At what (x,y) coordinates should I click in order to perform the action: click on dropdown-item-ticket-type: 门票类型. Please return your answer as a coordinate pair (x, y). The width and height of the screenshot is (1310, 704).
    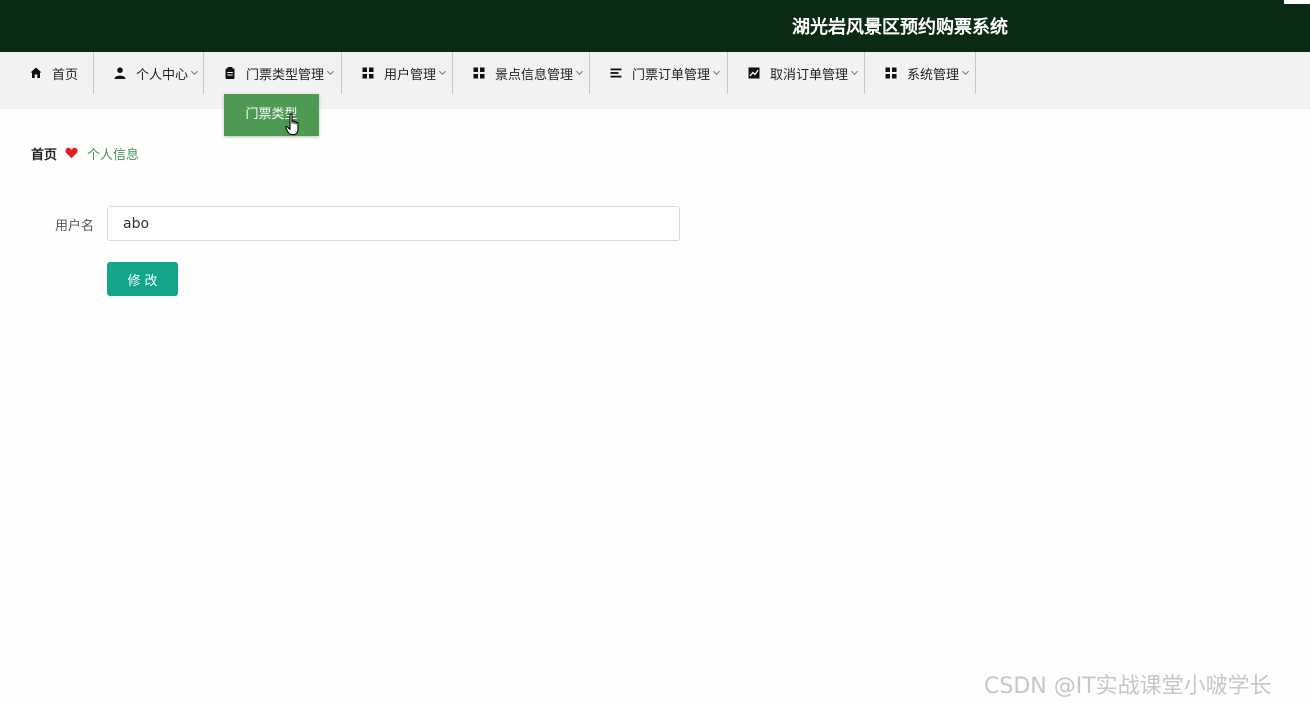
    Looking at the image, I should click on (271, 115).